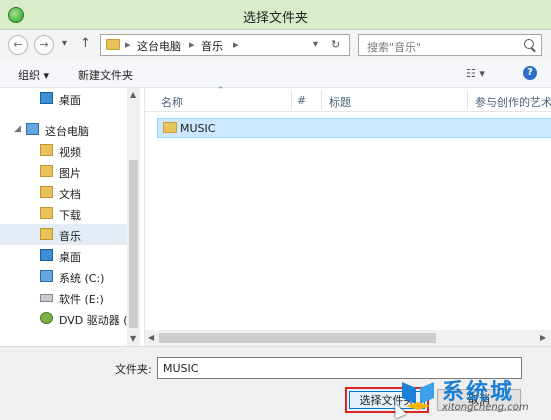 The width and height of the screenshot is (551, 420). Describe the element at coordinates (172, 102) in the screenshot. I see `column-name: 名称` at that location.